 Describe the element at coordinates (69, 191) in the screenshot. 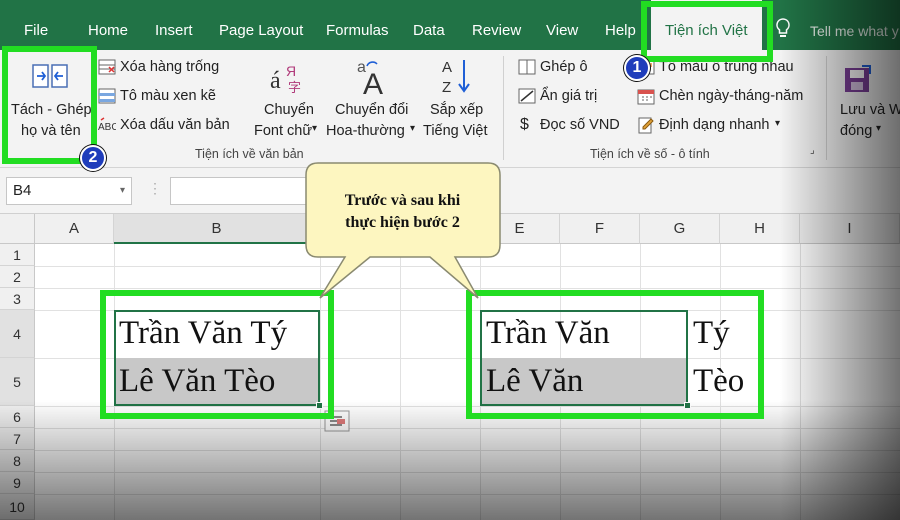

I see `name-box: B4 ▾` at that location.